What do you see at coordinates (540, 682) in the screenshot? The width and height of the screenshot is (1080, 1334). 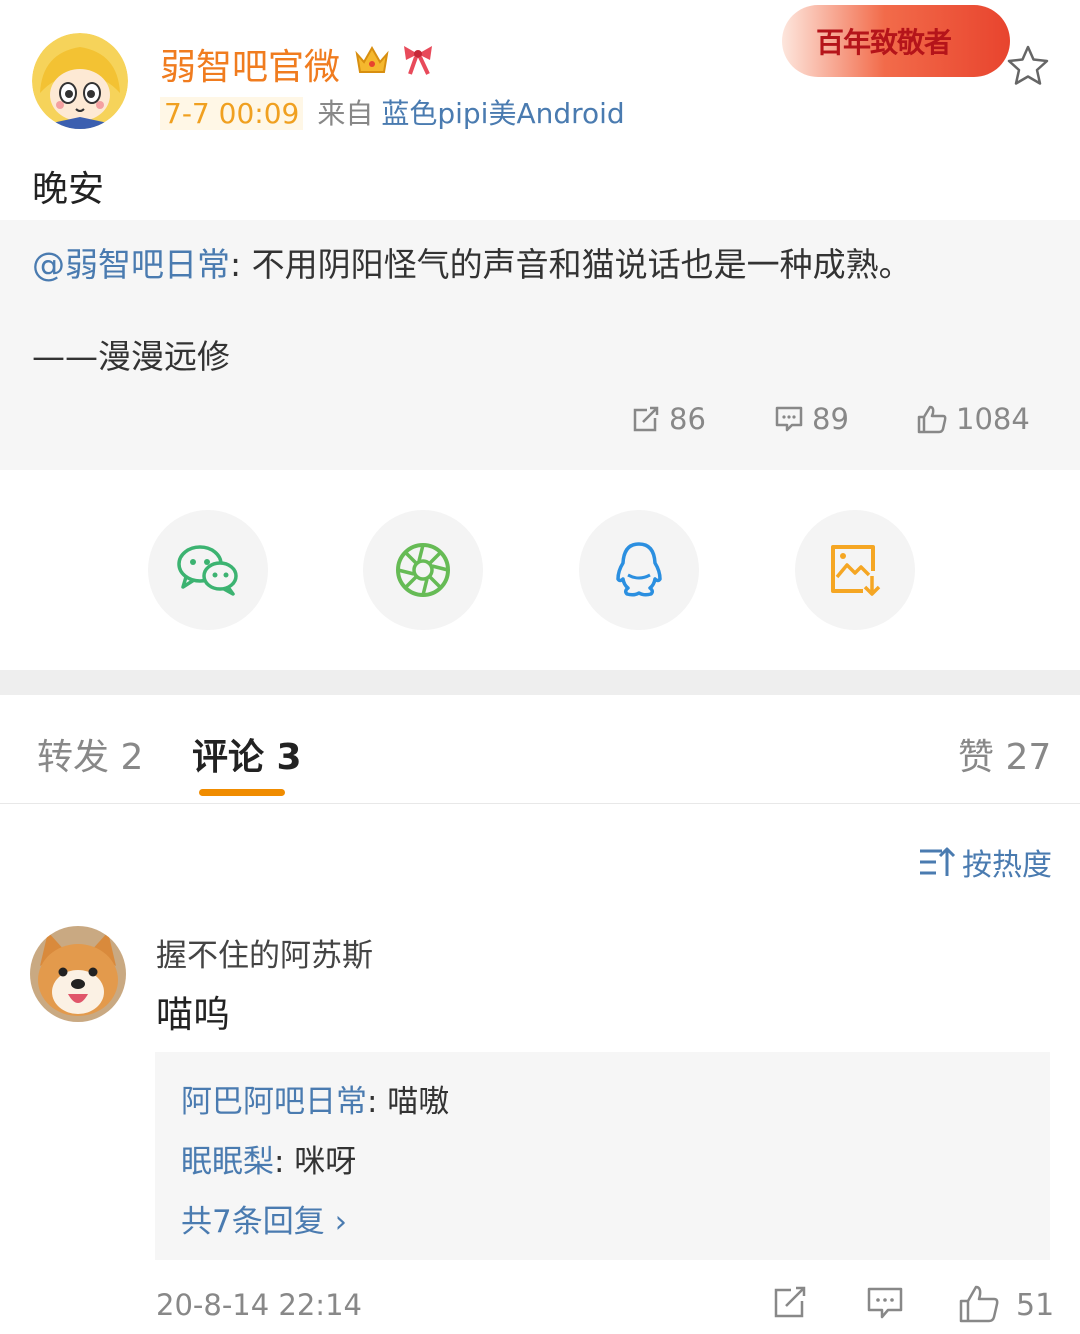 I see `section-divider` at bounding box center [540, 682].